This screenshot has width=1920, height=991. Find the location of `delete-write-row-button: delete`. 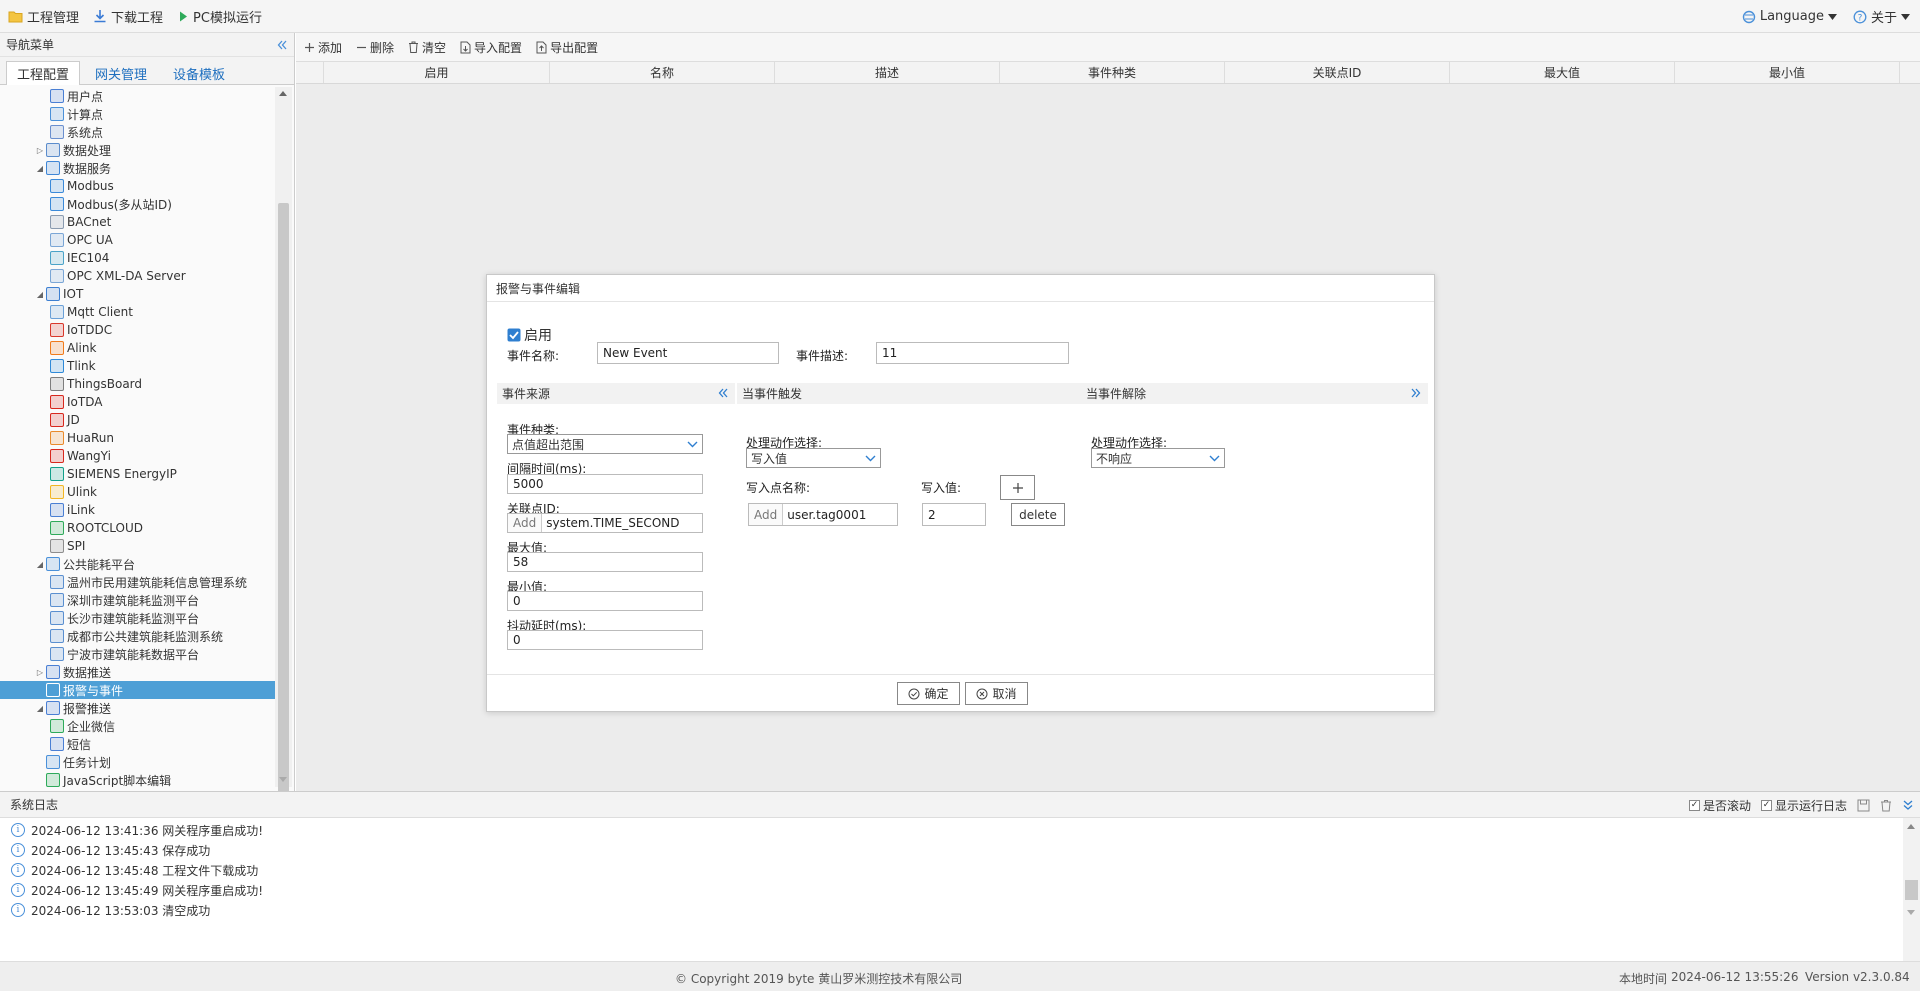

delete-write-row-button: delete is located at coordinates (1038, 514).